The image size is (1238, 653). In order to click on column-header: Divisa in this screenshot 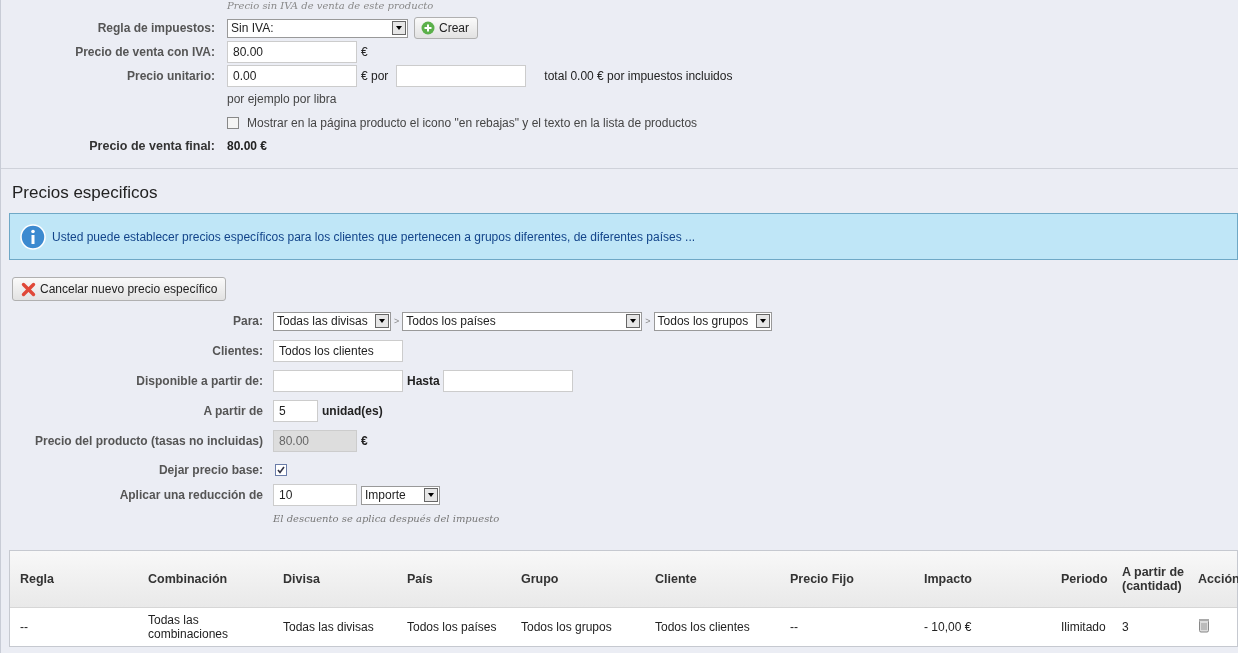, I will do `click(301, 579)`.